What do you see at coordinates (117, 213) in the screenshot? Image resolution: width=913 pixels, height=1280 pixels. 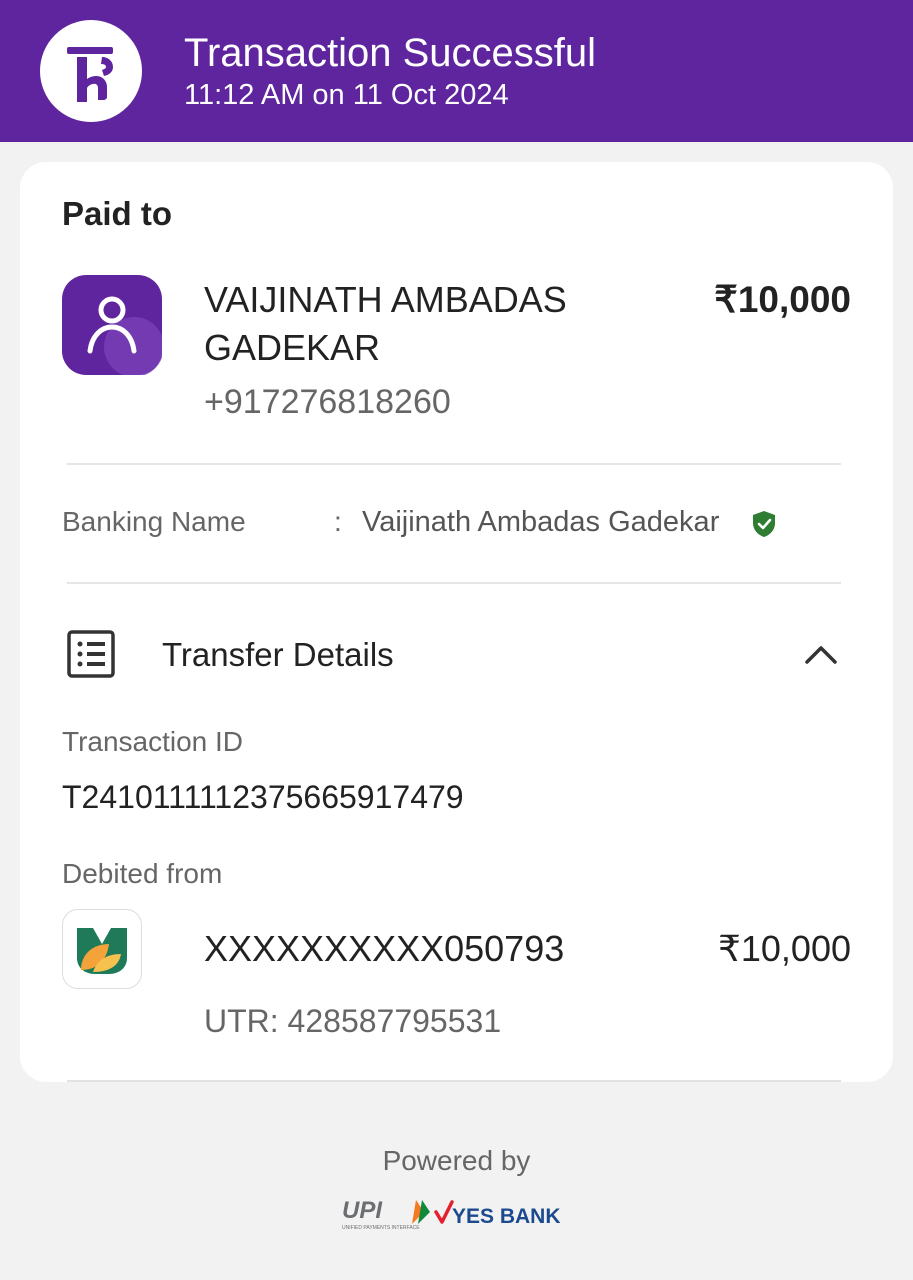 I see `paid-to-label: Paid to` at bounding box center [117, 213].